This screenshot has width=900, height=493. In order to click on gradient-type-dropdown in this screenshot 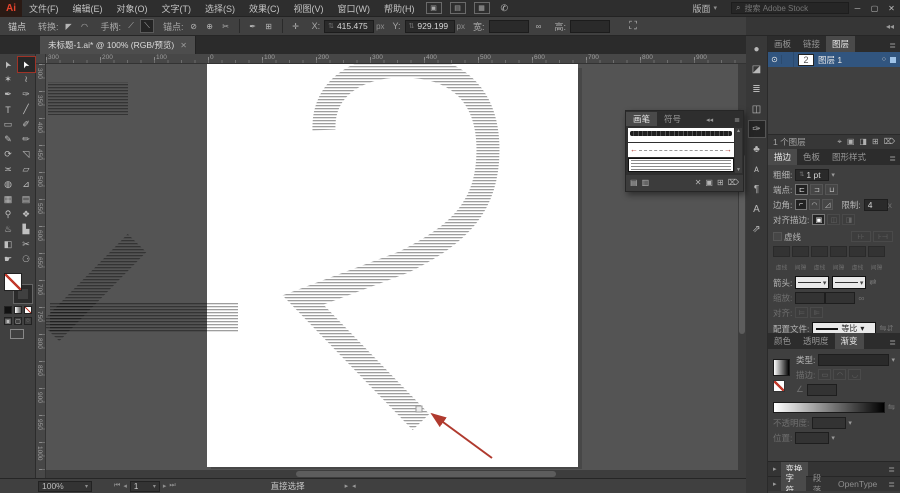, I will do `click(854, 359)`.